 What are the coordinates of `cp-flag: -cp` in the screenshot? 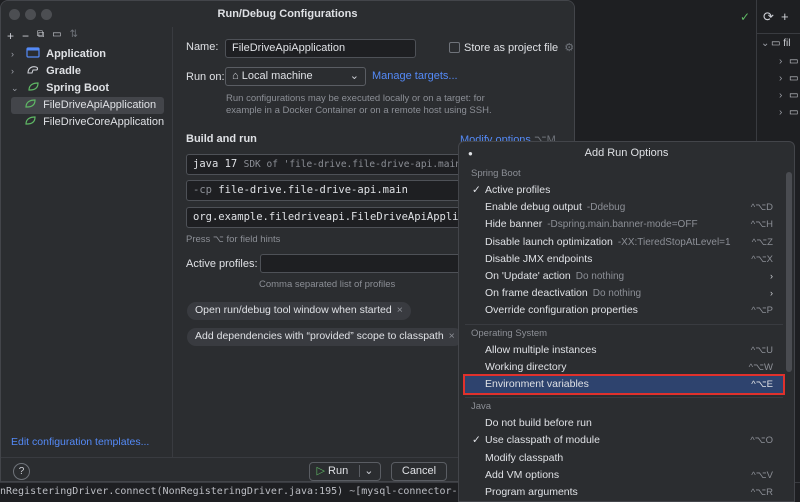 It's located at (202, 190).